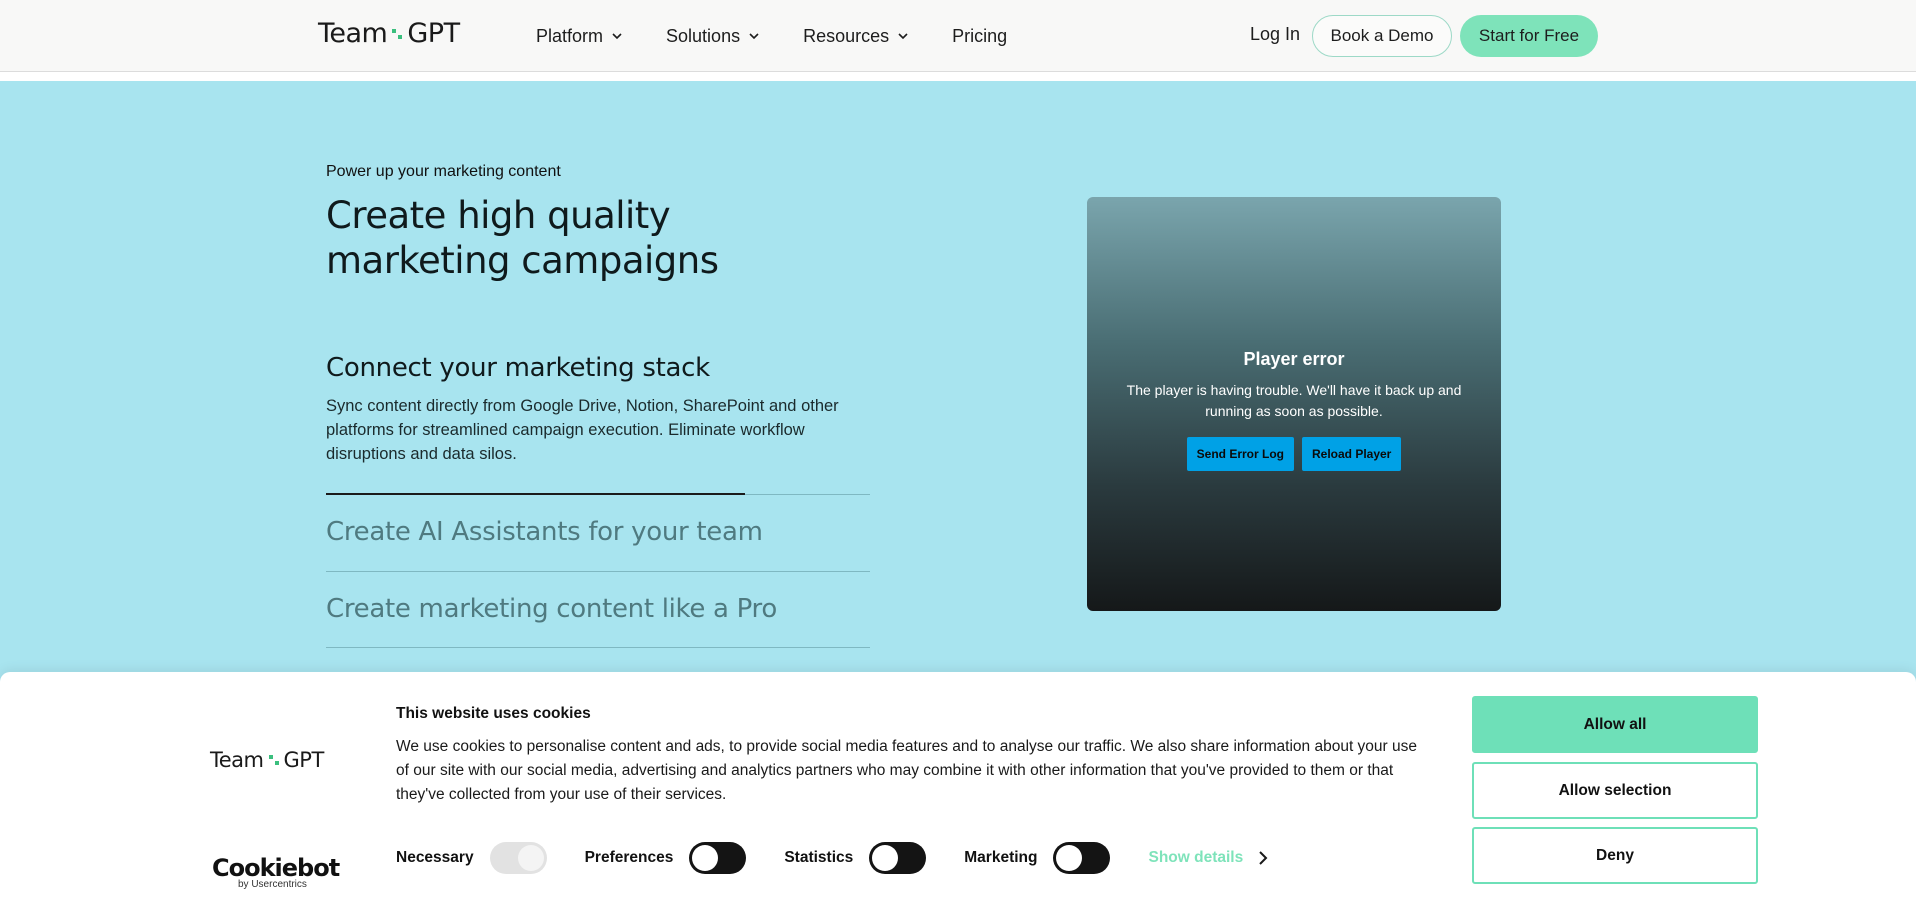  Describe the element at coordinates (1240, 454) in the screenshot. I see `send-error-log-button: Send Error Log` at that location.